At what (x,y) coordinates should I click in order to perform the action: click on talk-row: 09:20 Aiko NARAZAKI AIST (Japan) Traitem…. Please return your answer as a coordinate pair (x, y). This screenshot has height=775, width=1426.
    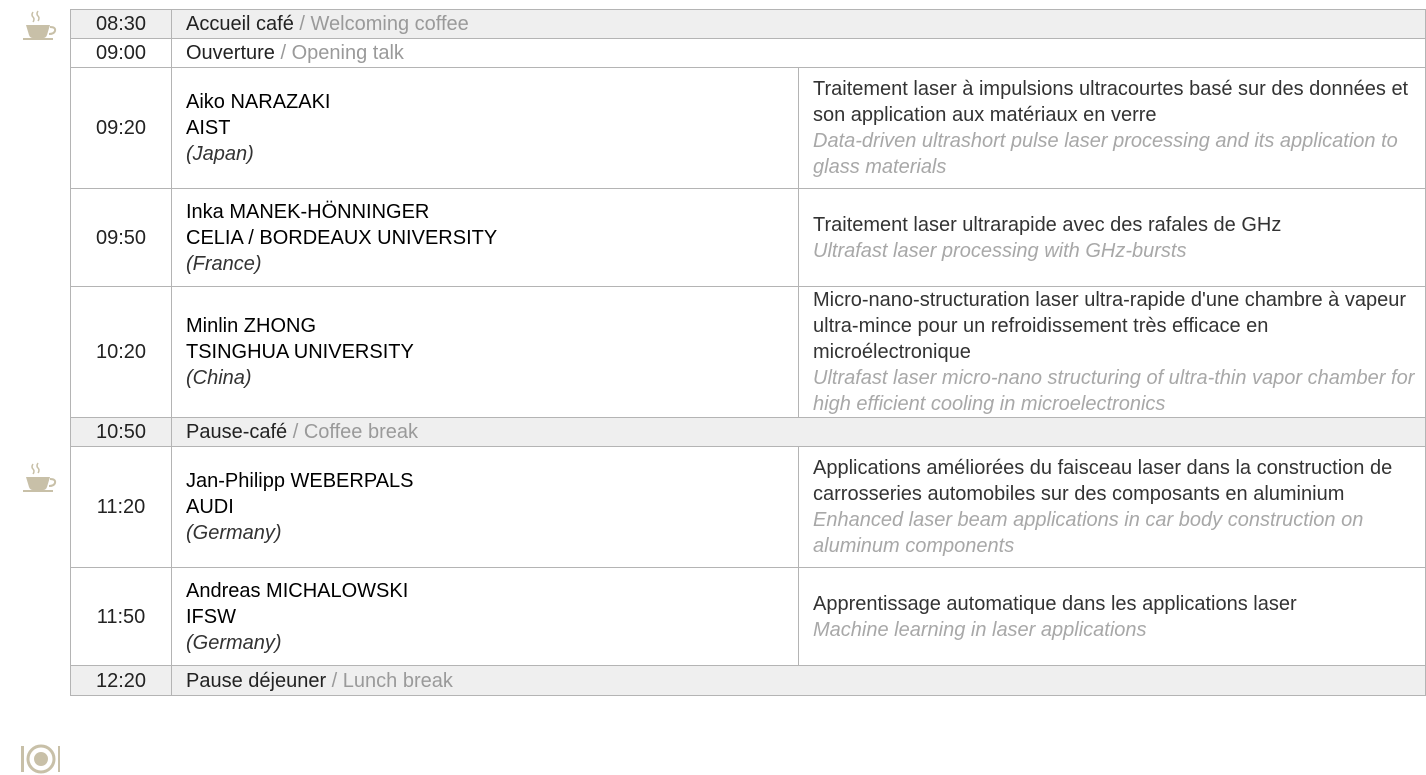
    Looking at the image, I should click on (748, 128).